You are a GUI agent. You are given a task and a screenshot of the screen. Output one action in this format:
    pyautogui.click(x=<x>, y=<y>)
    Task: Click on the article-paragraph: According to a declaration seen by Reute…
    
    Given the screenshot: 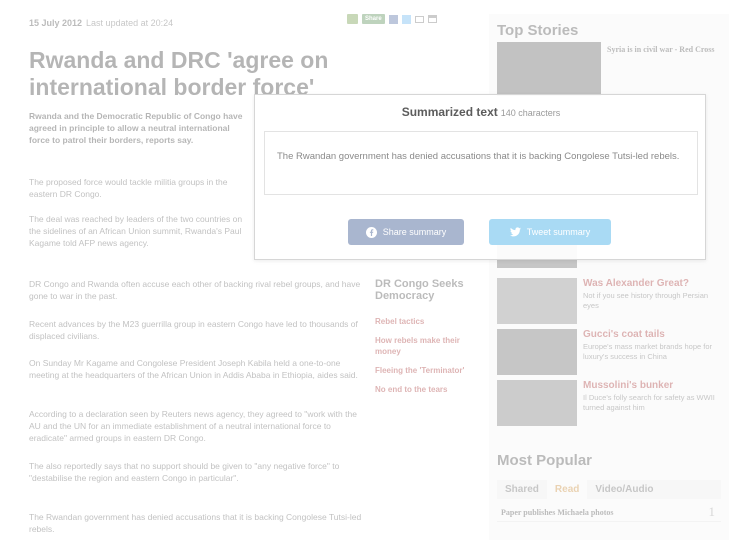 What is the action you would take?
    pyautogui.click(x=193, y=426)
    